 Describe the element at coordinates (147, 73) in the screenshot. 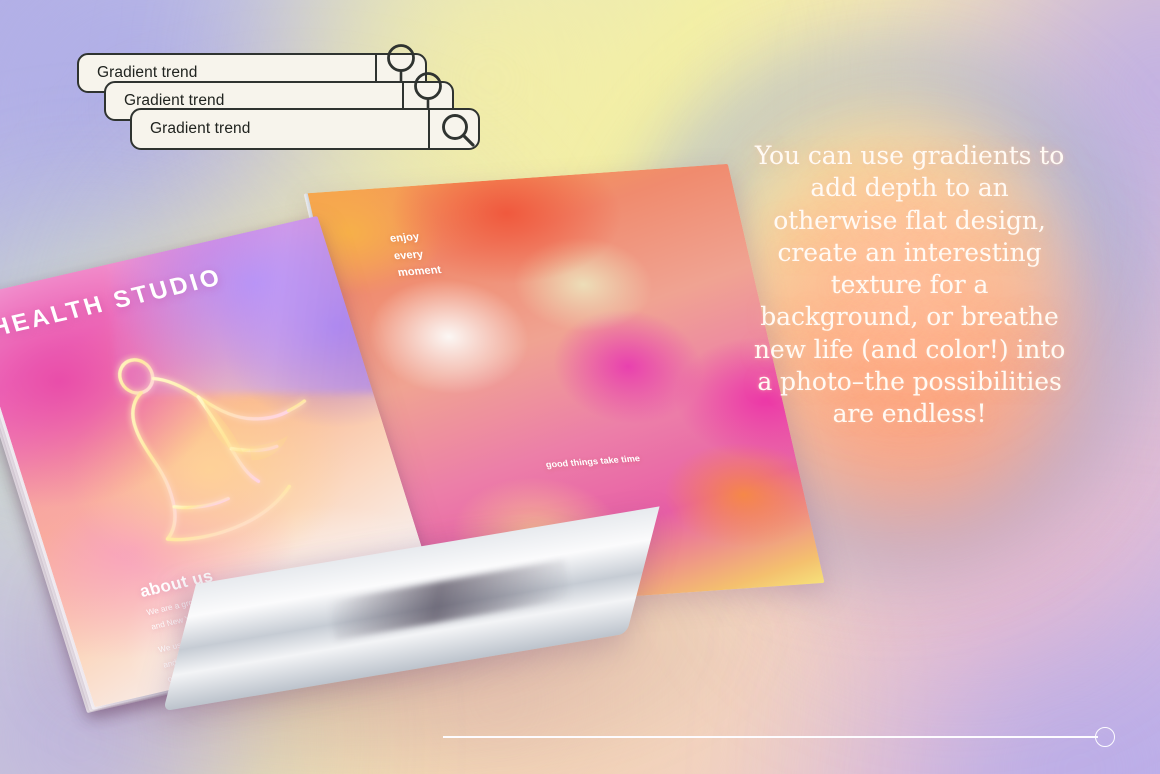

I see `search-input-1: Gradient trend` at that location.